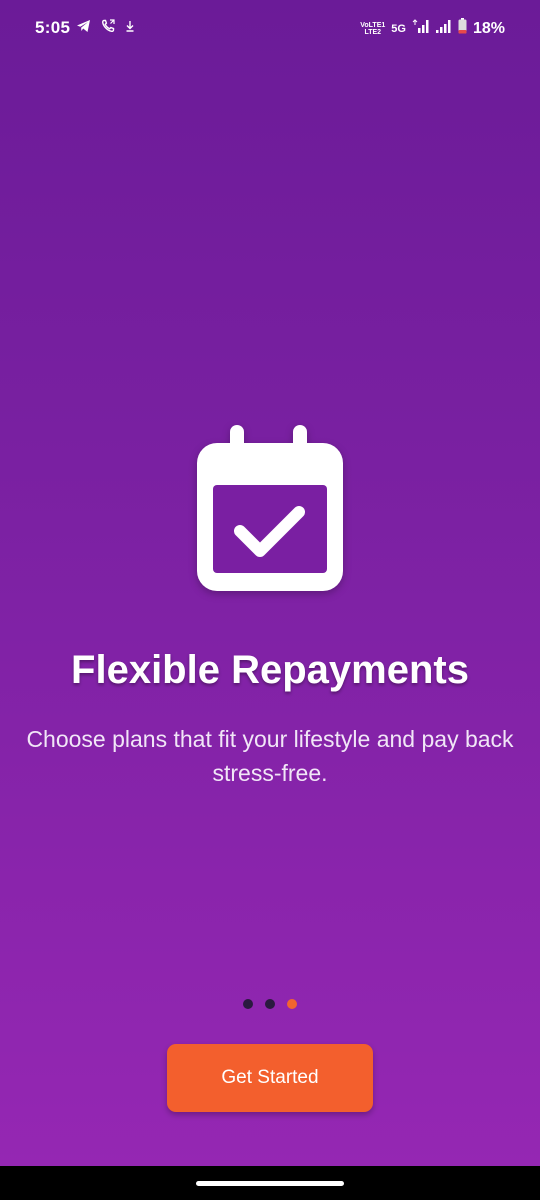 The image size is (540, 1200). Describe the element at coordinates (462, 28) in the screenshot. I see `battery-icon` at that location.